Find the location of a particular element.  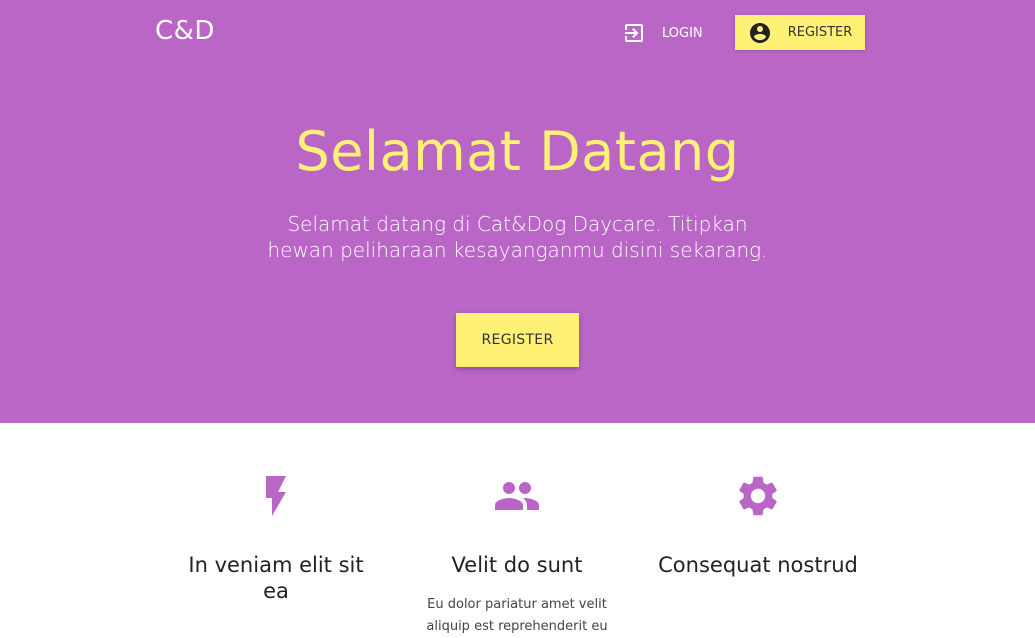

login-icon is located at coordinates (634, 33).